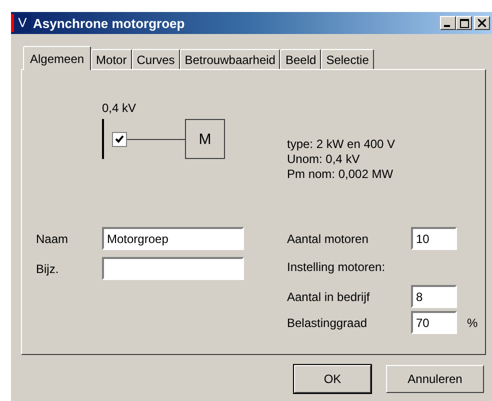 This screenshot has height=401, width=492. Describe the element at coordinates (156, 139) in the screenshot. I see `connection-line` at that location.